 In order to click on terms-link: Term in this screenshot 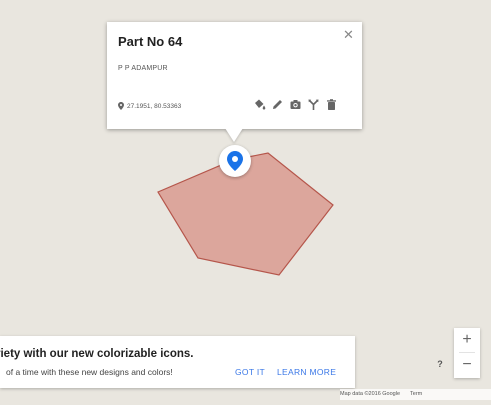, I will do `click(416, 394)`.